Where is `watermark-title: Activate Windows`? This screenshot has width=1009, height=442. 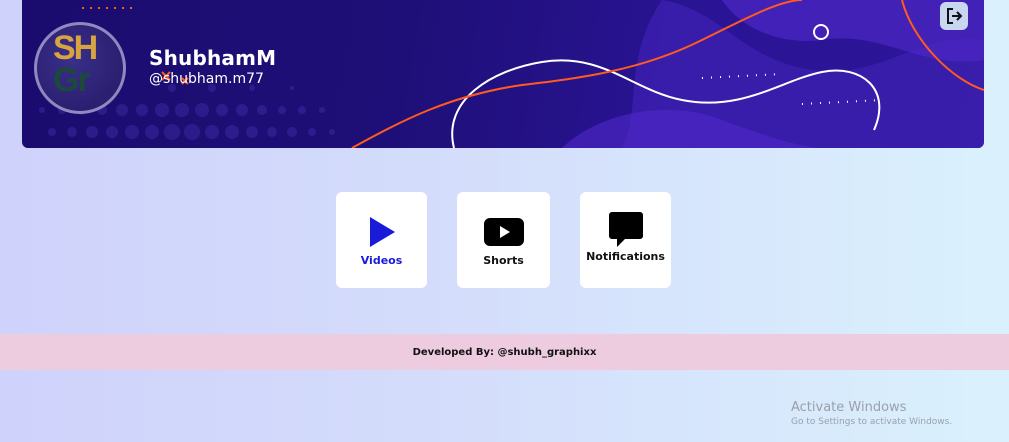 watermark-title: Activate Windows is located at coordinates (849, 407).